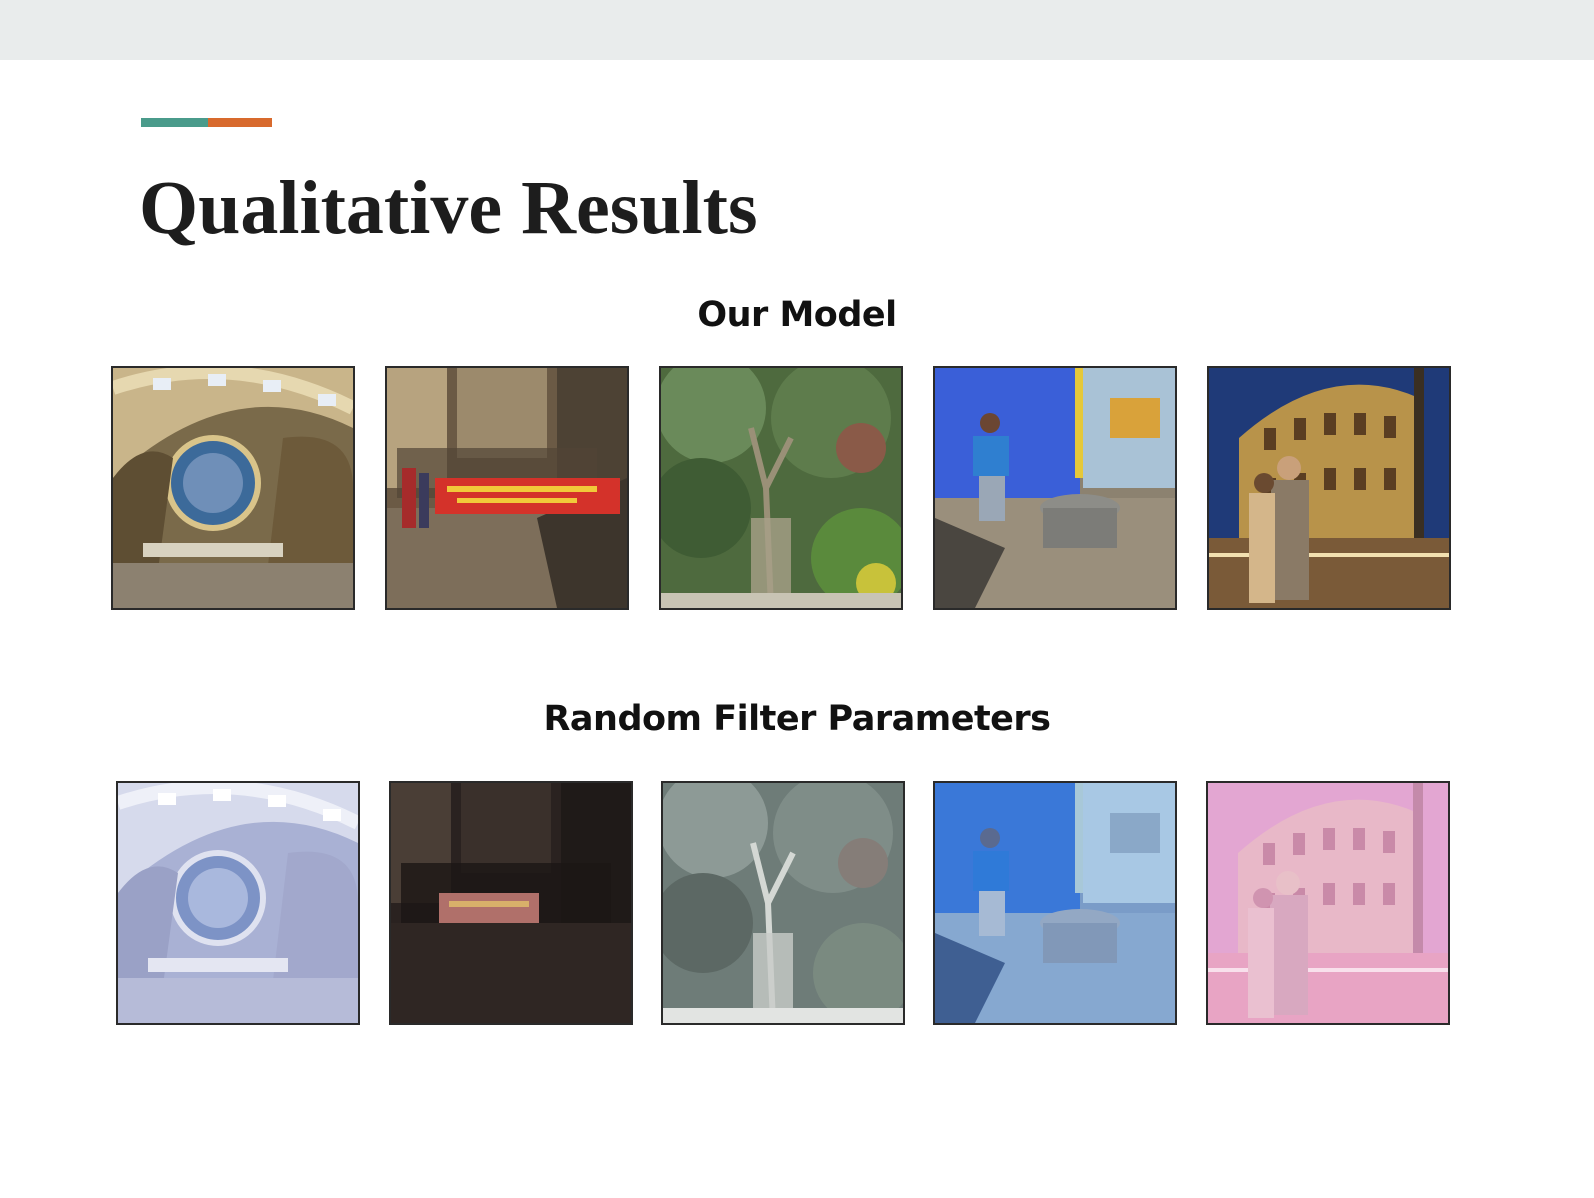 The image size is (1594, 1198). Describe the element at coordinates (238, 903) in the screenshot. I see `random-filter-image-dome` at that location.